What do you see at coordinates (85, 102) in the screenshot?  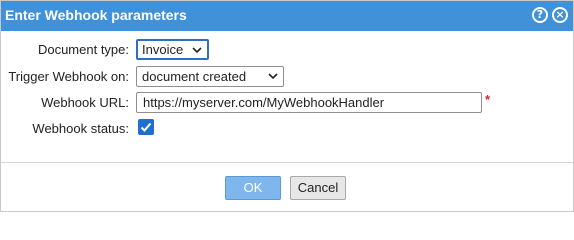 I see `url-label: Webhook URL:` at bounding box center [85, 102].